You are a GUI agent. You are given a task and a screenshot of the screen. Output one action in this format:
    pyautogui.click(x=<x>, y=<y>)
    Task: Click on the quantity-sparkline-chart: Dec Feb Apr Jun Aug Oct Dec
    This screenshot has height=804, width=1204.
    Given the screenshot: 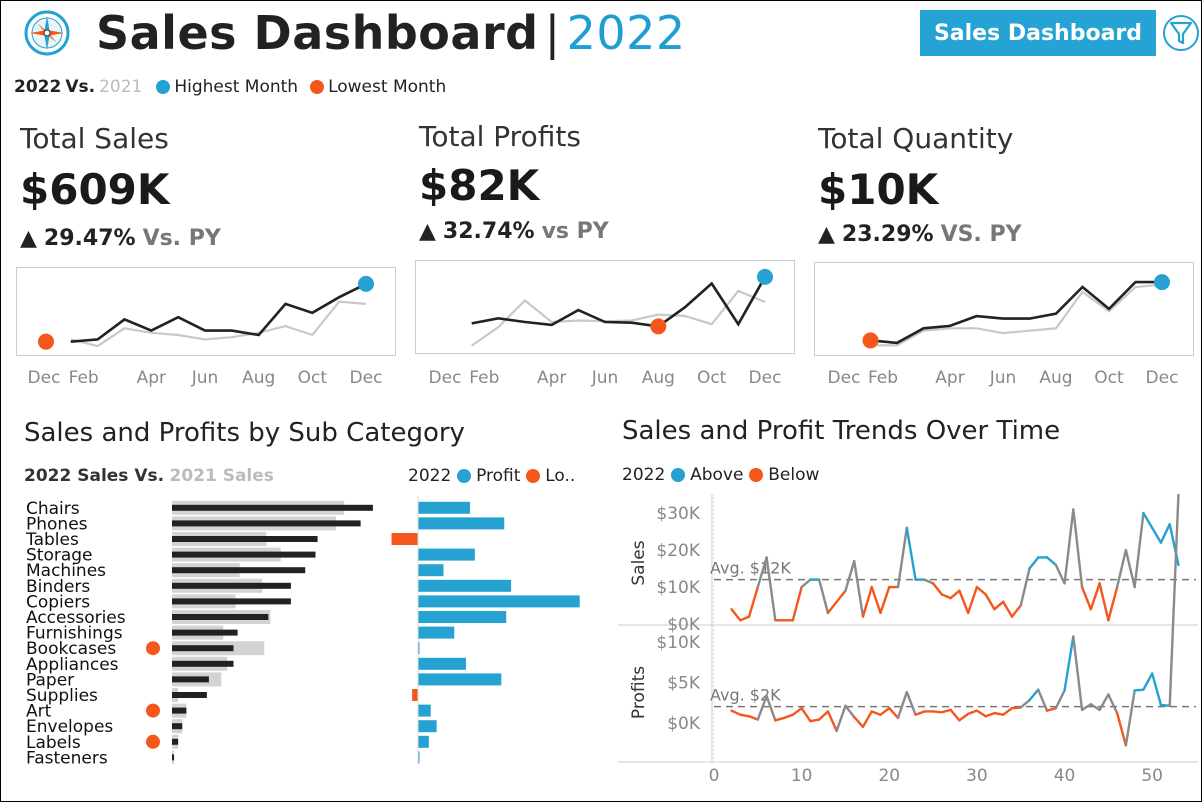 What is the action you would take?
    pyautogui.click(x=1004, y=324)
    